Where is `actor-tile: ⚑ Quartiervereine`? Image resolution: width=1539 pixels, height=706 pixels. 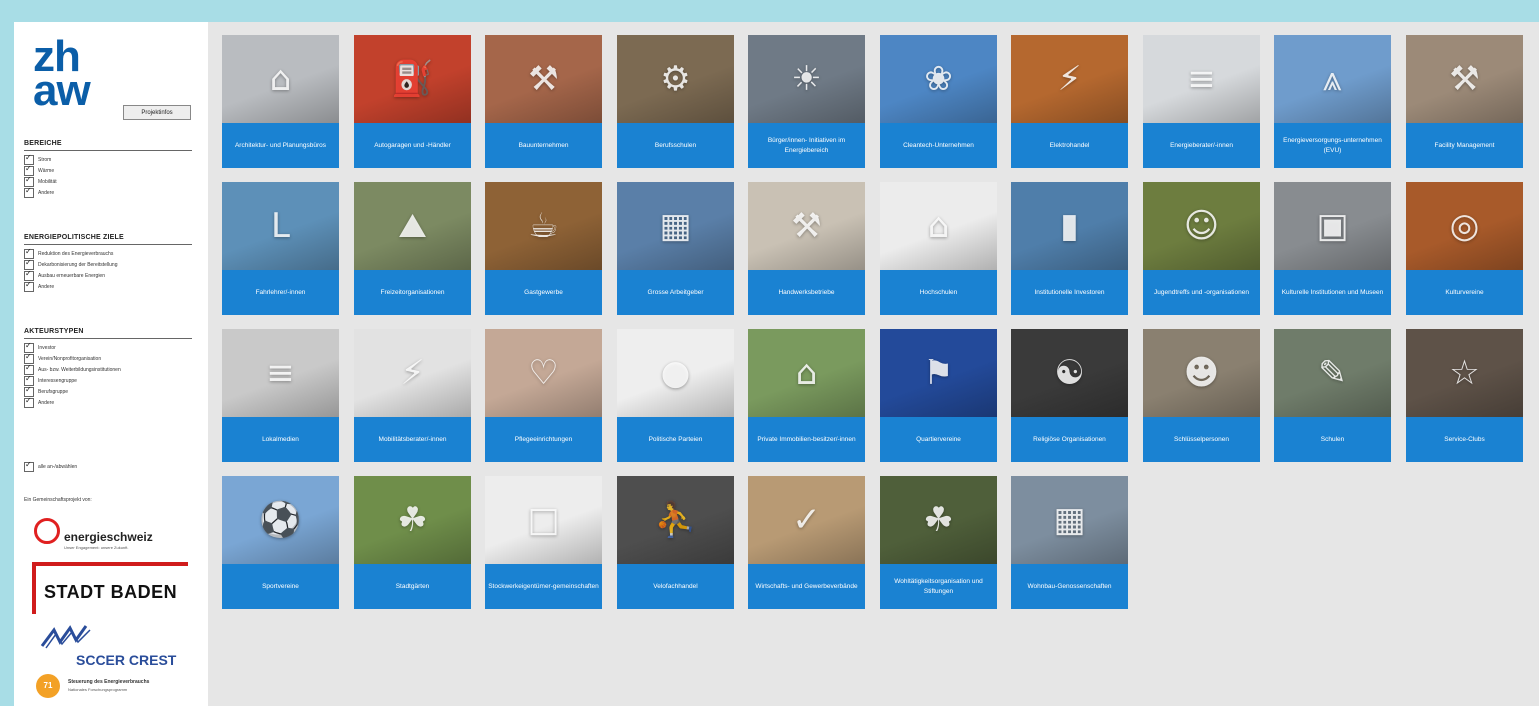
actor-tile: ⚑ Quartiervereine is located at coordinates (938, 395).